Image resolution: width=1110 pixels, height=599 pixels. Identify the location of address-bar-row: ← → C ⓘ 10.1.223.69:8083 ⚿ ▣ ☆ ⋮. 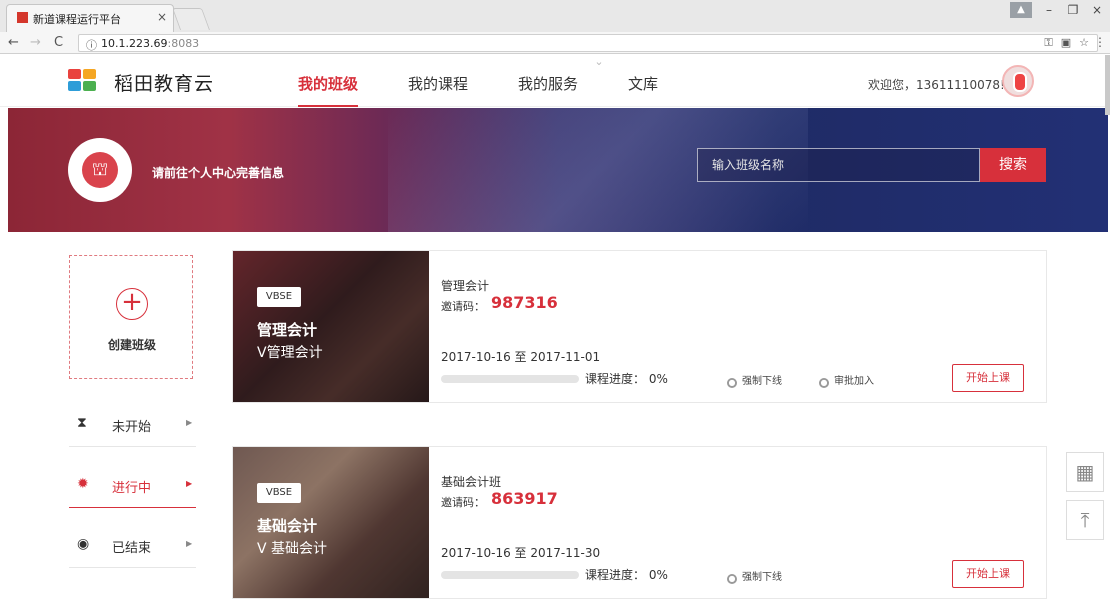
(555, 43).